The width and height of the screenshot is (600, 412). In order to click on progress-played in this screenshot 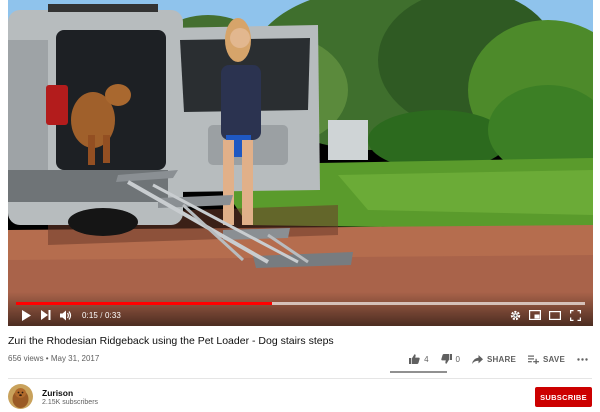, I will do `click(144, 303)`.